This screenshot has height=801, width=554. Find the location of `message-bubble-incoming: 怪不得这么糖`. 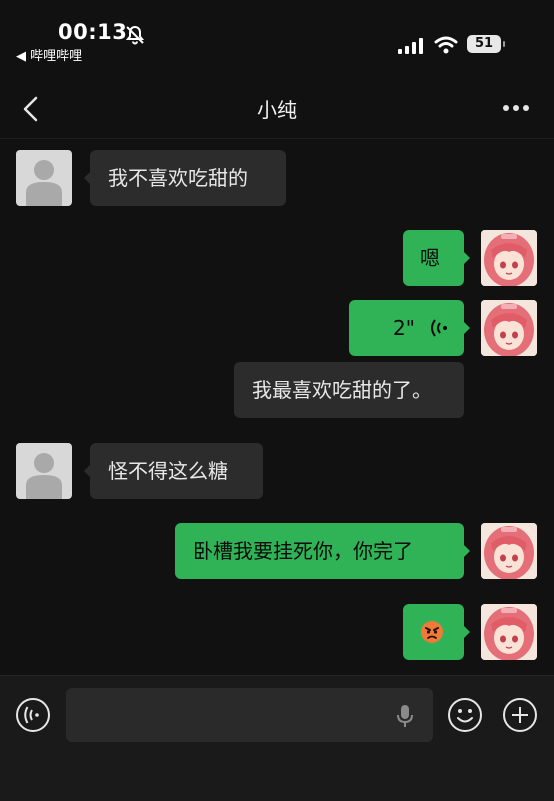

message-bubble-incoming: 怪不得这么糖 is located at coordinates (173, 471).